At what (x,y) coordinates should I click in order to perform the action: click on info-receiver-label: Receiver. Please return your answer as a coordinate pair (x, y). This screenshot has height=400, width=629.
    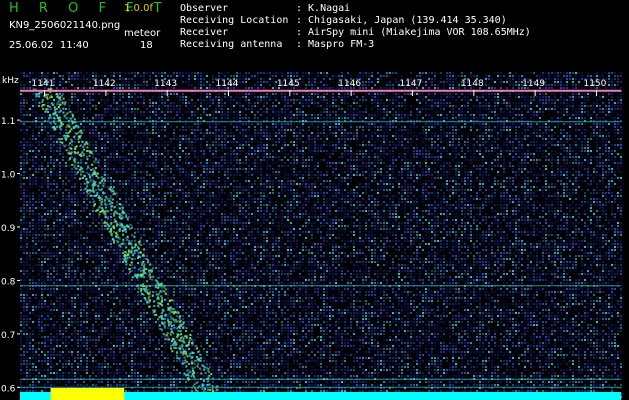
    Looking at the image, I should click on (204, 32).